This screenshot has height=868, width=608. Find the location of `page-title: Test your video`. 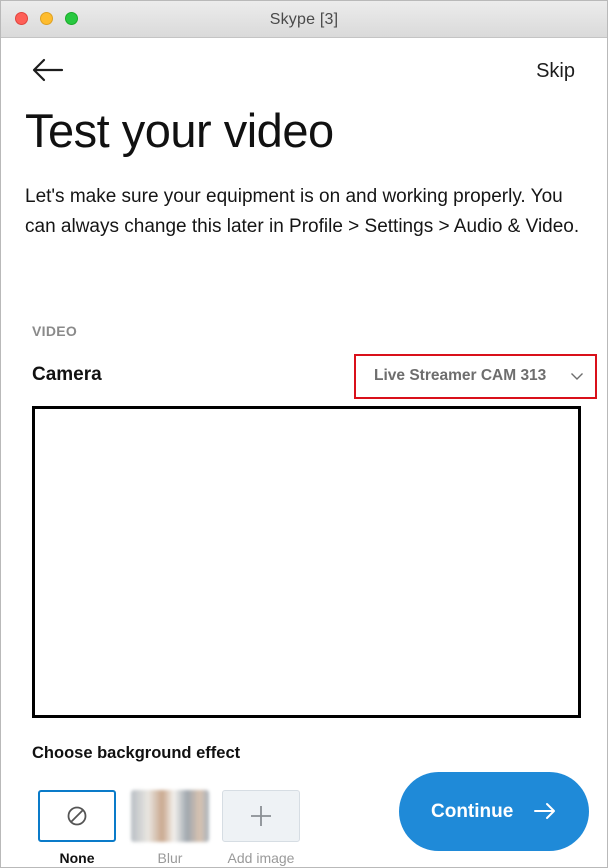

page-title: Test your video is located at coordinates (179, 130).